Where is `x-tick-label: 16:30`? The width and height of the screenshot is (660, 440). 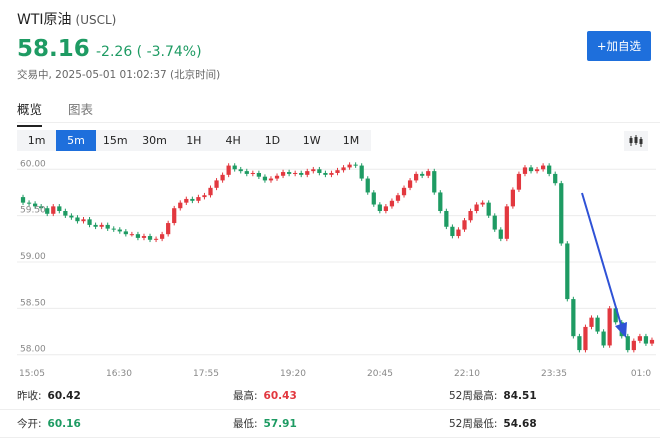 x-tick-label: 16:30 is located at coordinates (119, 373).